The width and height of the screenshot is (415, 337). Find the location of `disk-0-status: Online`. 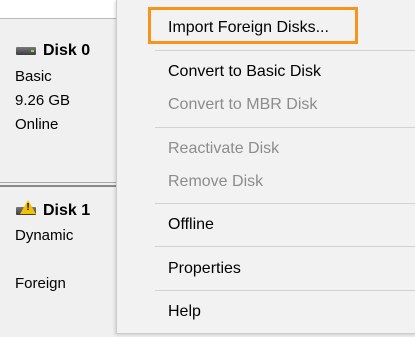

disk-0-status: Online is located at coordinates (37, 124).